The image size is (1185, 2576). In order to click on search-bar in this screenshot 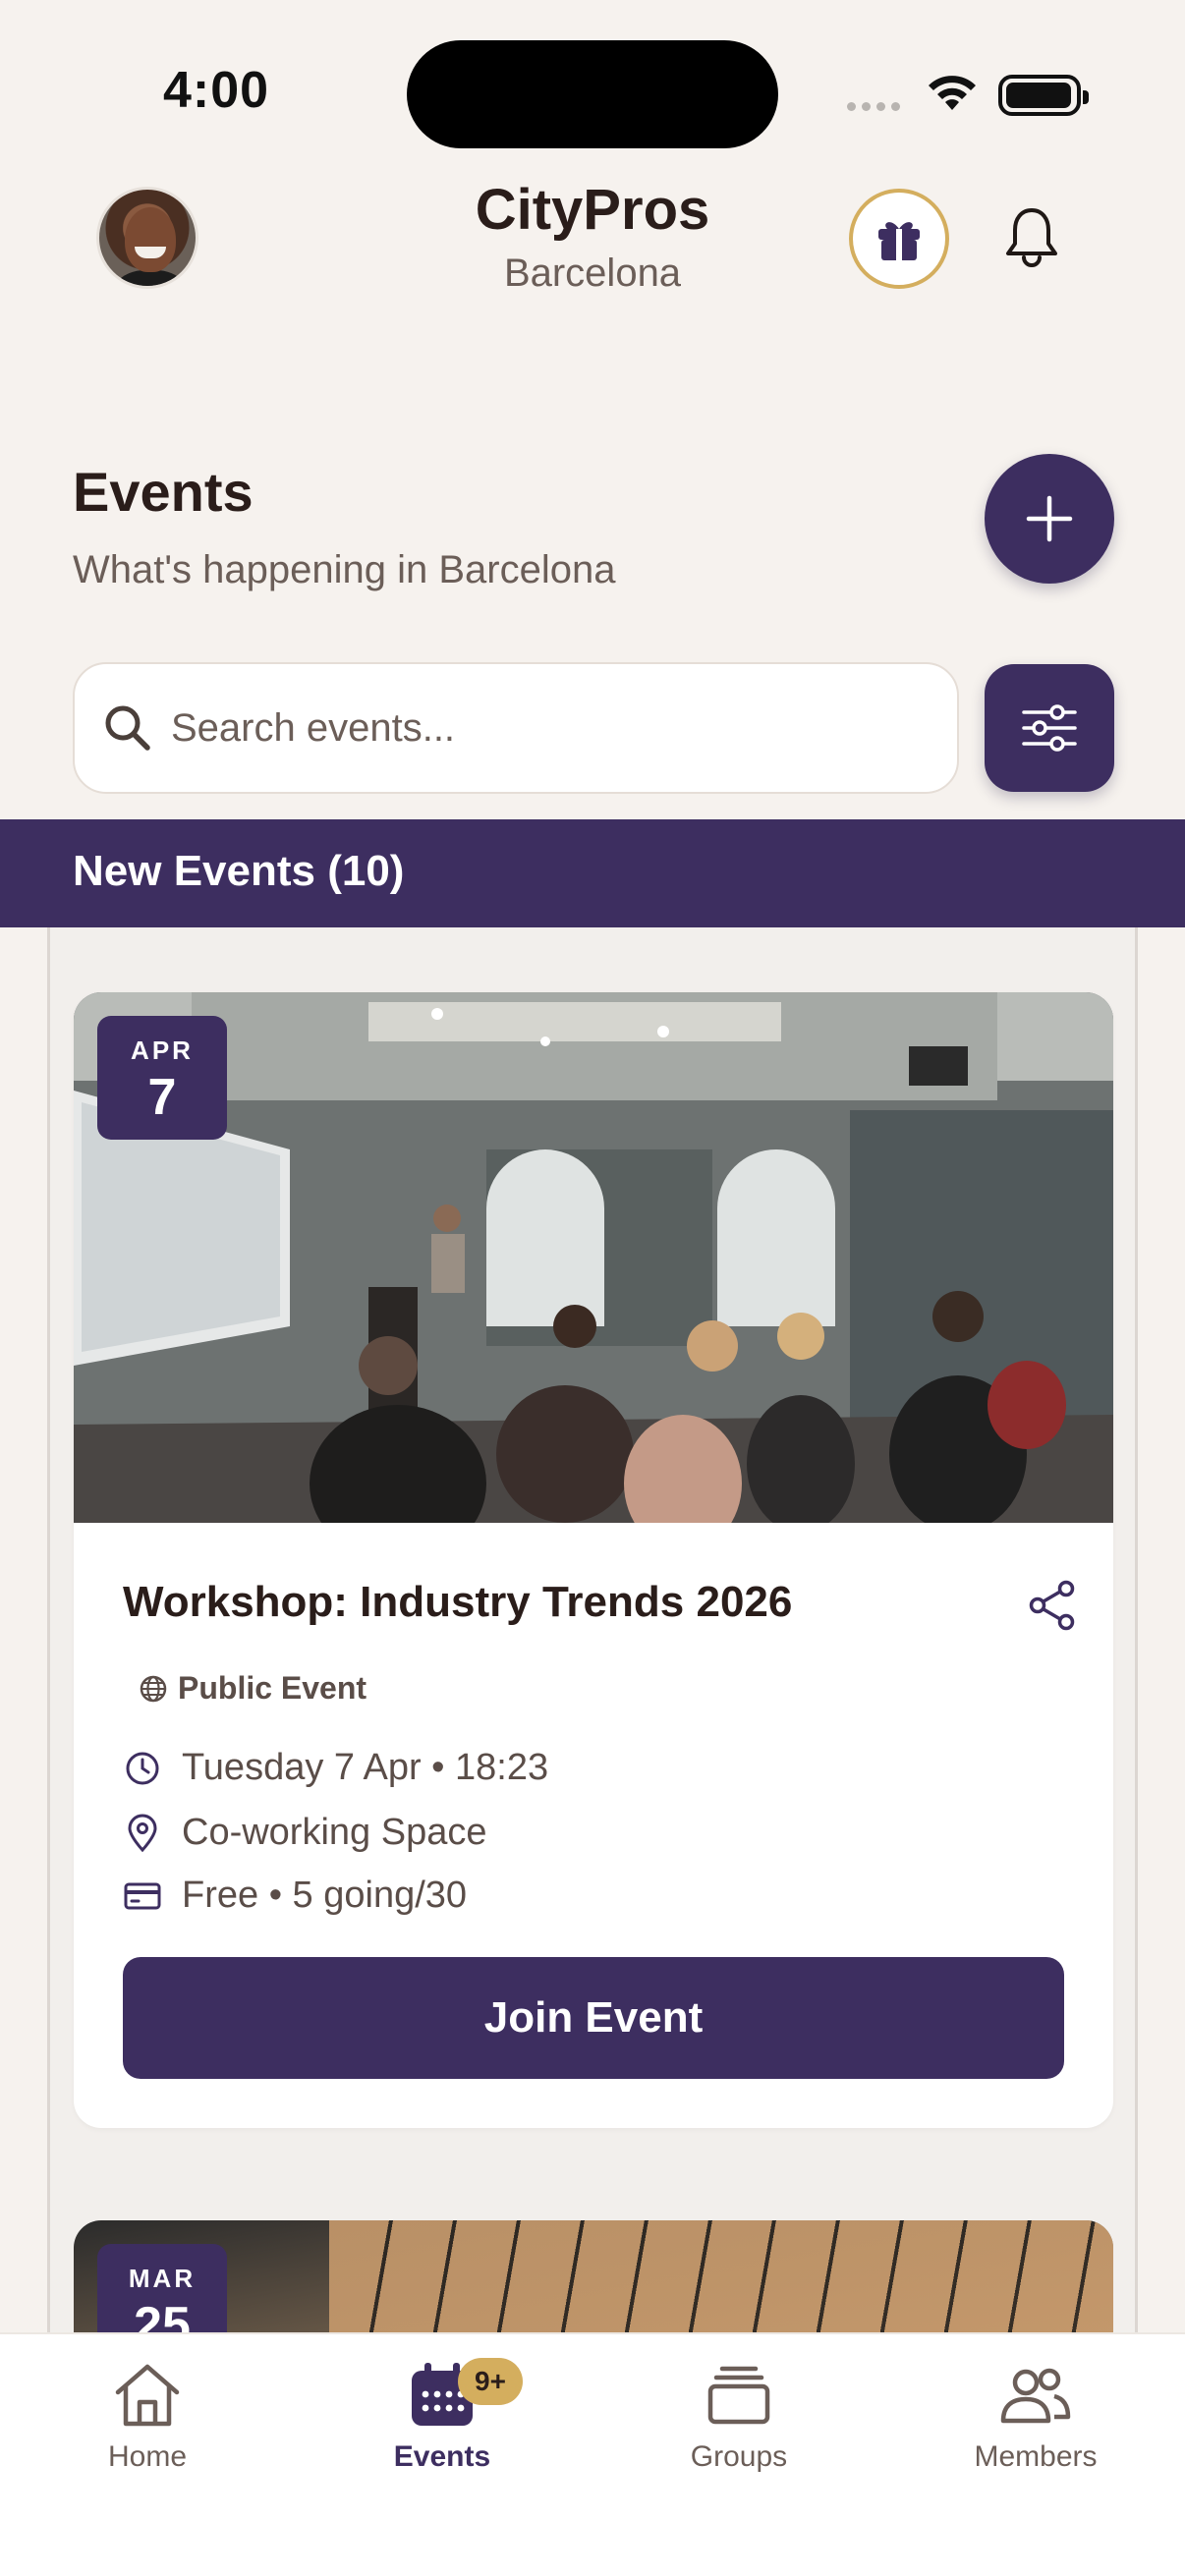, I will do `click(516, 728)`.